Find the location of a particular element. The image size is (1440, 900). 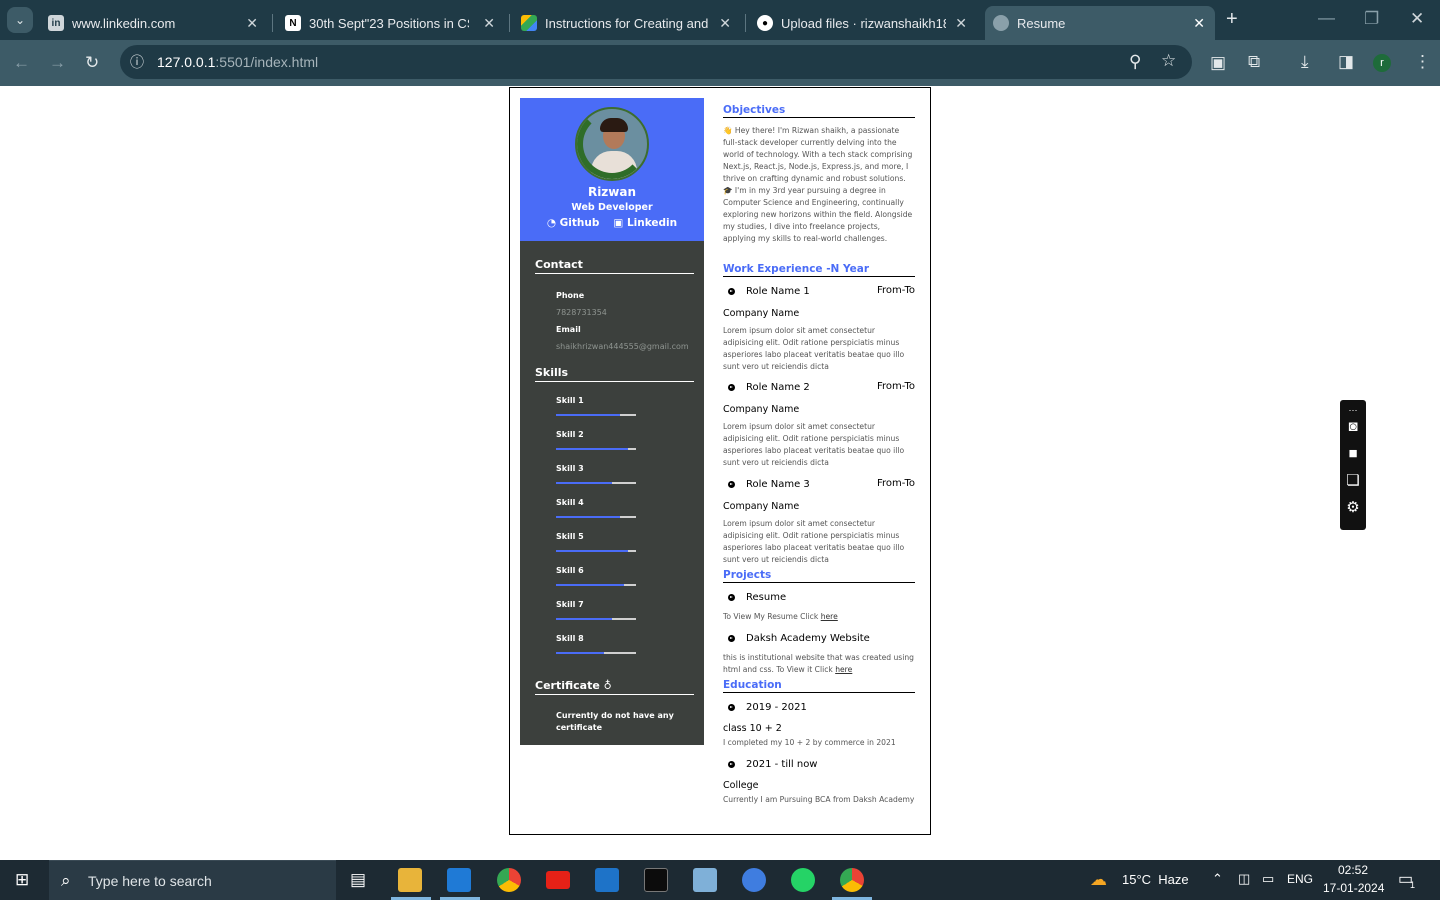

notion-icon: N is located at coordinates (293, 23).